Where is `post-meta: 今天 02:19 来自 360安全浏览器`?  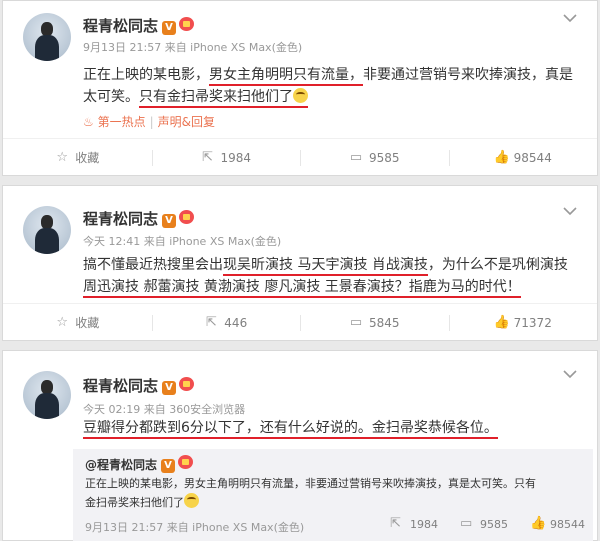 post-meta: 今天 02:19 来自 360安全浏览器 is located at coordinates (164, 409).